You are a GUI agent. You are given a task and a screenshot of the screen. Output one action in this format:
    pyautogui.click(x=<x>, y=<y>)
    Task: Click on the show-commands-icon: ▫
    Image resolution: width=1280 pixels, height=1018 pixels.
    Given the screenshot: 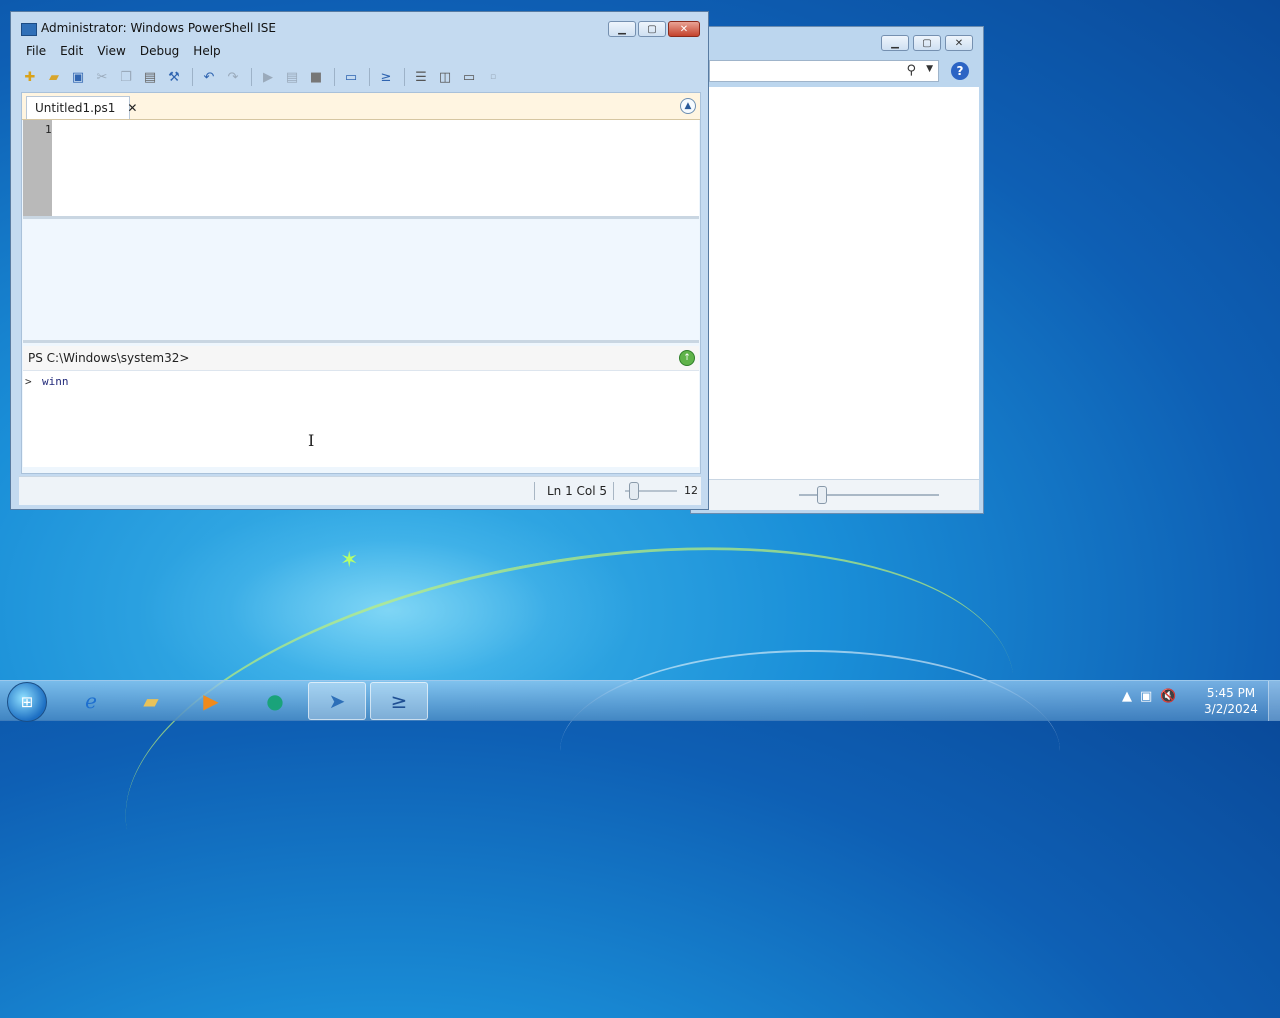 What is the action you would take?
    pyautogui.click(x=493, y=77)
    